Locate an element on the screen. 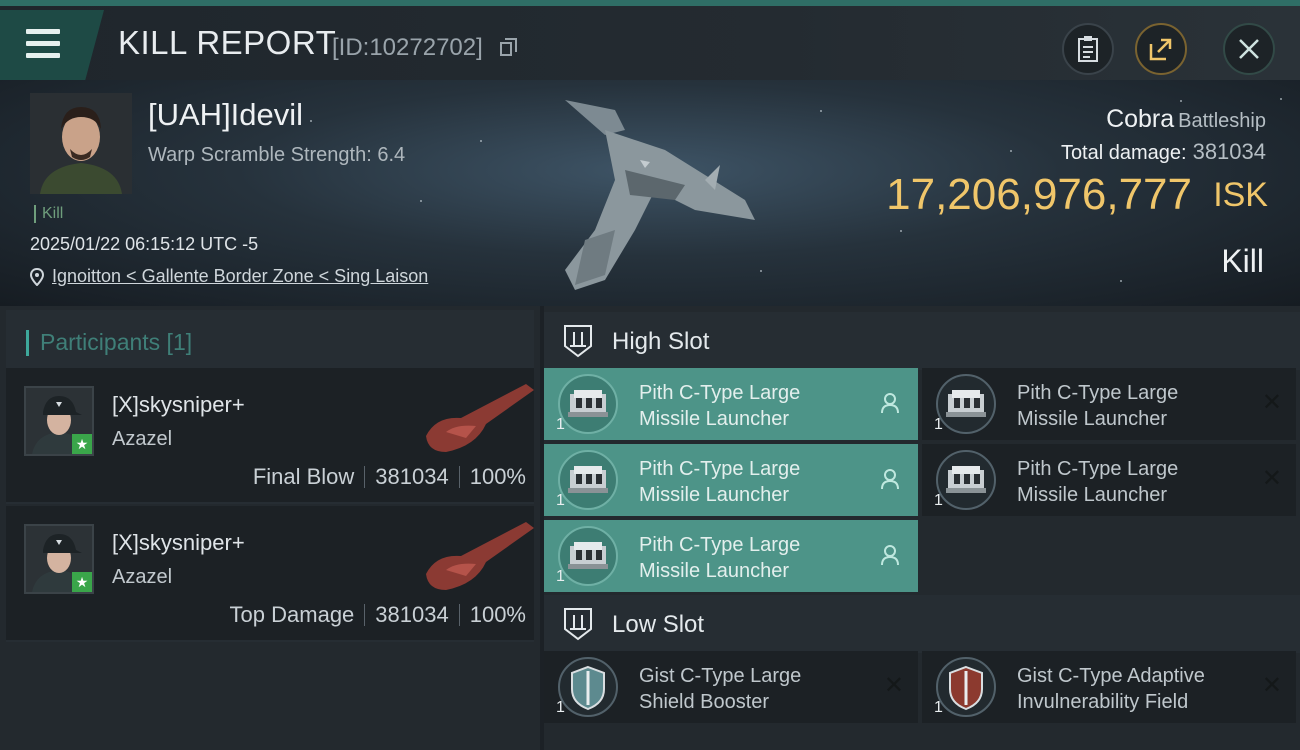 The image size is (1300, 750). kill-tag: Kill is located at coordinates (48, 214).